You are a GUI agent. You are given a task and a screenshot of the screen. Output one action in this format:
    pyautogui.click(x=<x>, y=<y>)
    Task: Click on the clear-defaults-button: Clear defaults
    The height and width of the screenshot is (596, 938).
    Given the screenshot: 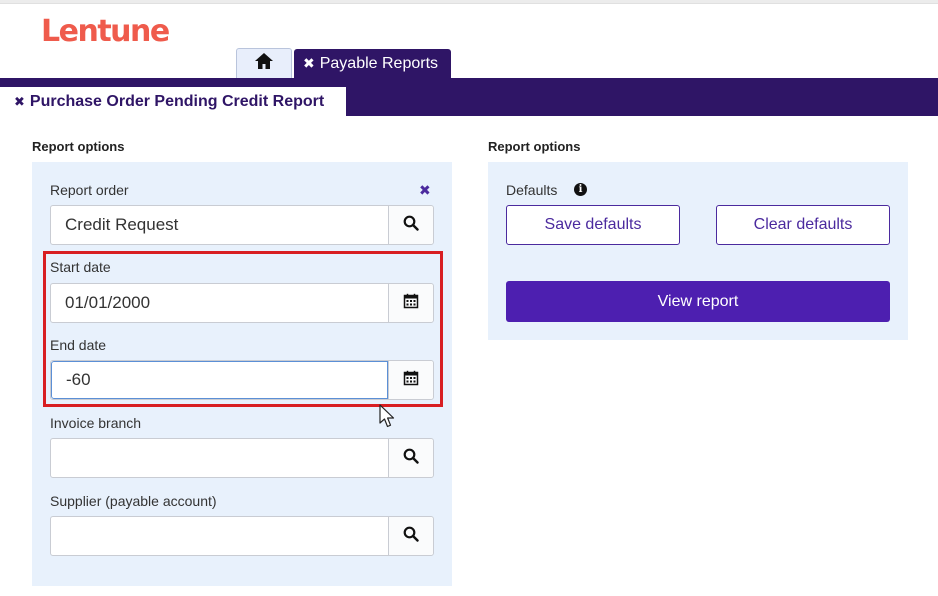 What is the action you would take?
    pyautogui.click(x=803, y=225)
    